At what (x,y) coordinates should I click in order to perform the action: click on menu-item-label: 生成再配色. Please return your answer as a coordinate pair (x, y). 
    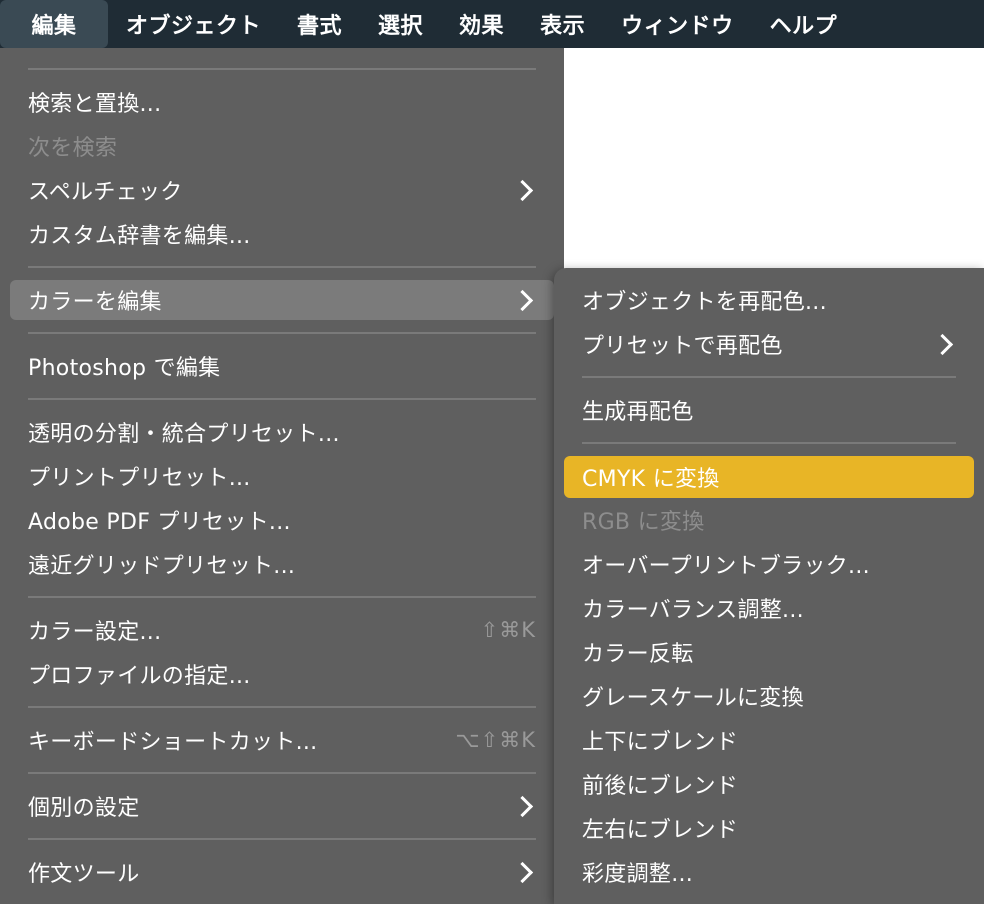
    Looking at the image, I should click on (638, 412).